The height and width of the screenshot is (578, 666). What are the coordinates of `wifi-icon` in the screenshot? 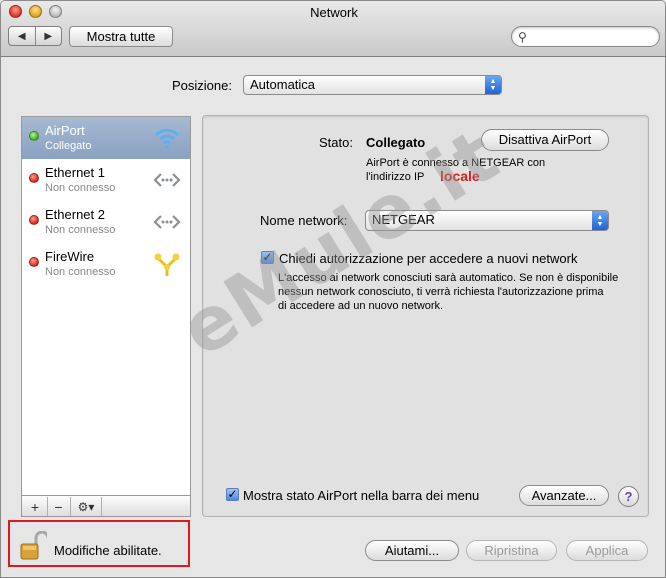 It's located at (167, 139).